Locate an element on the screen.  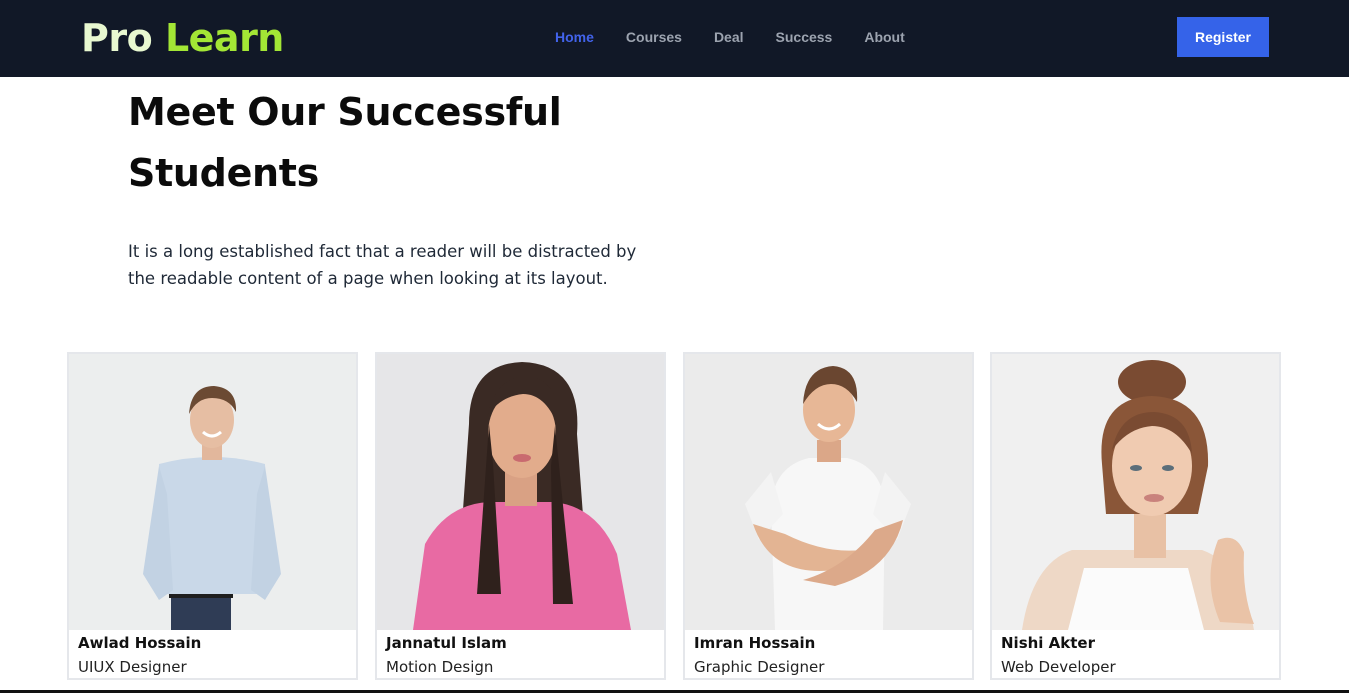
page-title-line-2: Students is located at coordinates (223, 173).